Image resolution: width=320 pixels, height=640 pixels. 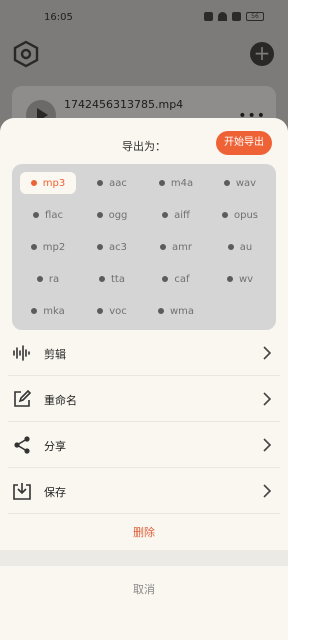 I want to click on menu-item-trim: 剪辑, so click(x=144, y=353).